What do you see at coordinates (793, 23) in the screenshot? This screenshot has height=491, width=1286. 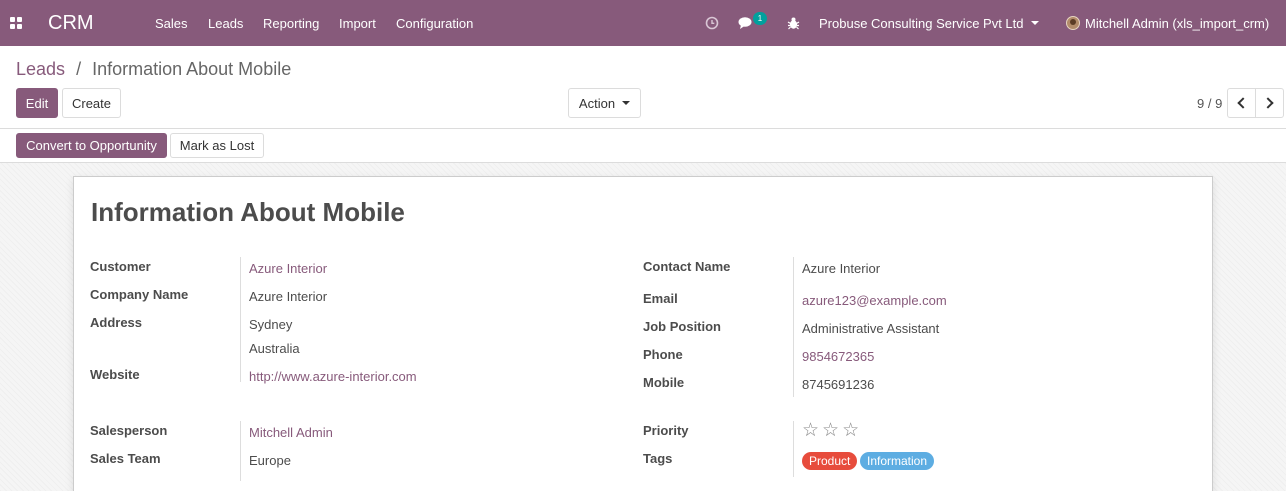 I see `bug-icon` at bounding box center [793, 23].